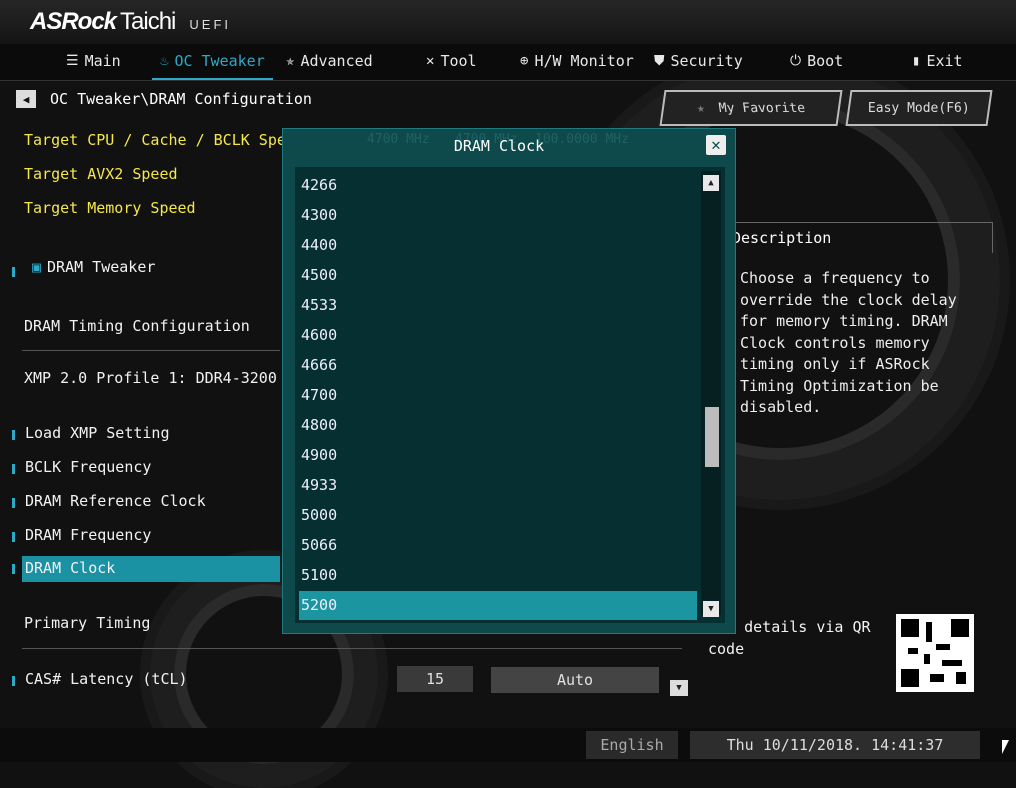 This screenshot has height=788, width=1016. Describe the element at coordinates (93, 61) in the screenshot. I see `tab-main: ☰ Main` at that location.